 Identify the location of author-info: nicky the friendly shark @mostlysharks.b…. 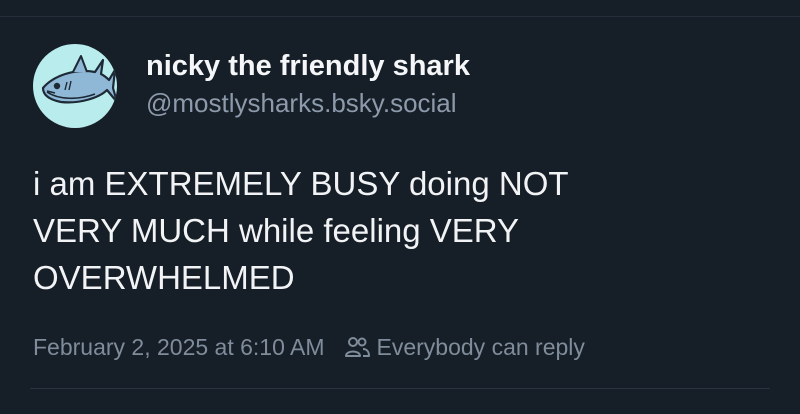
(308, 84).